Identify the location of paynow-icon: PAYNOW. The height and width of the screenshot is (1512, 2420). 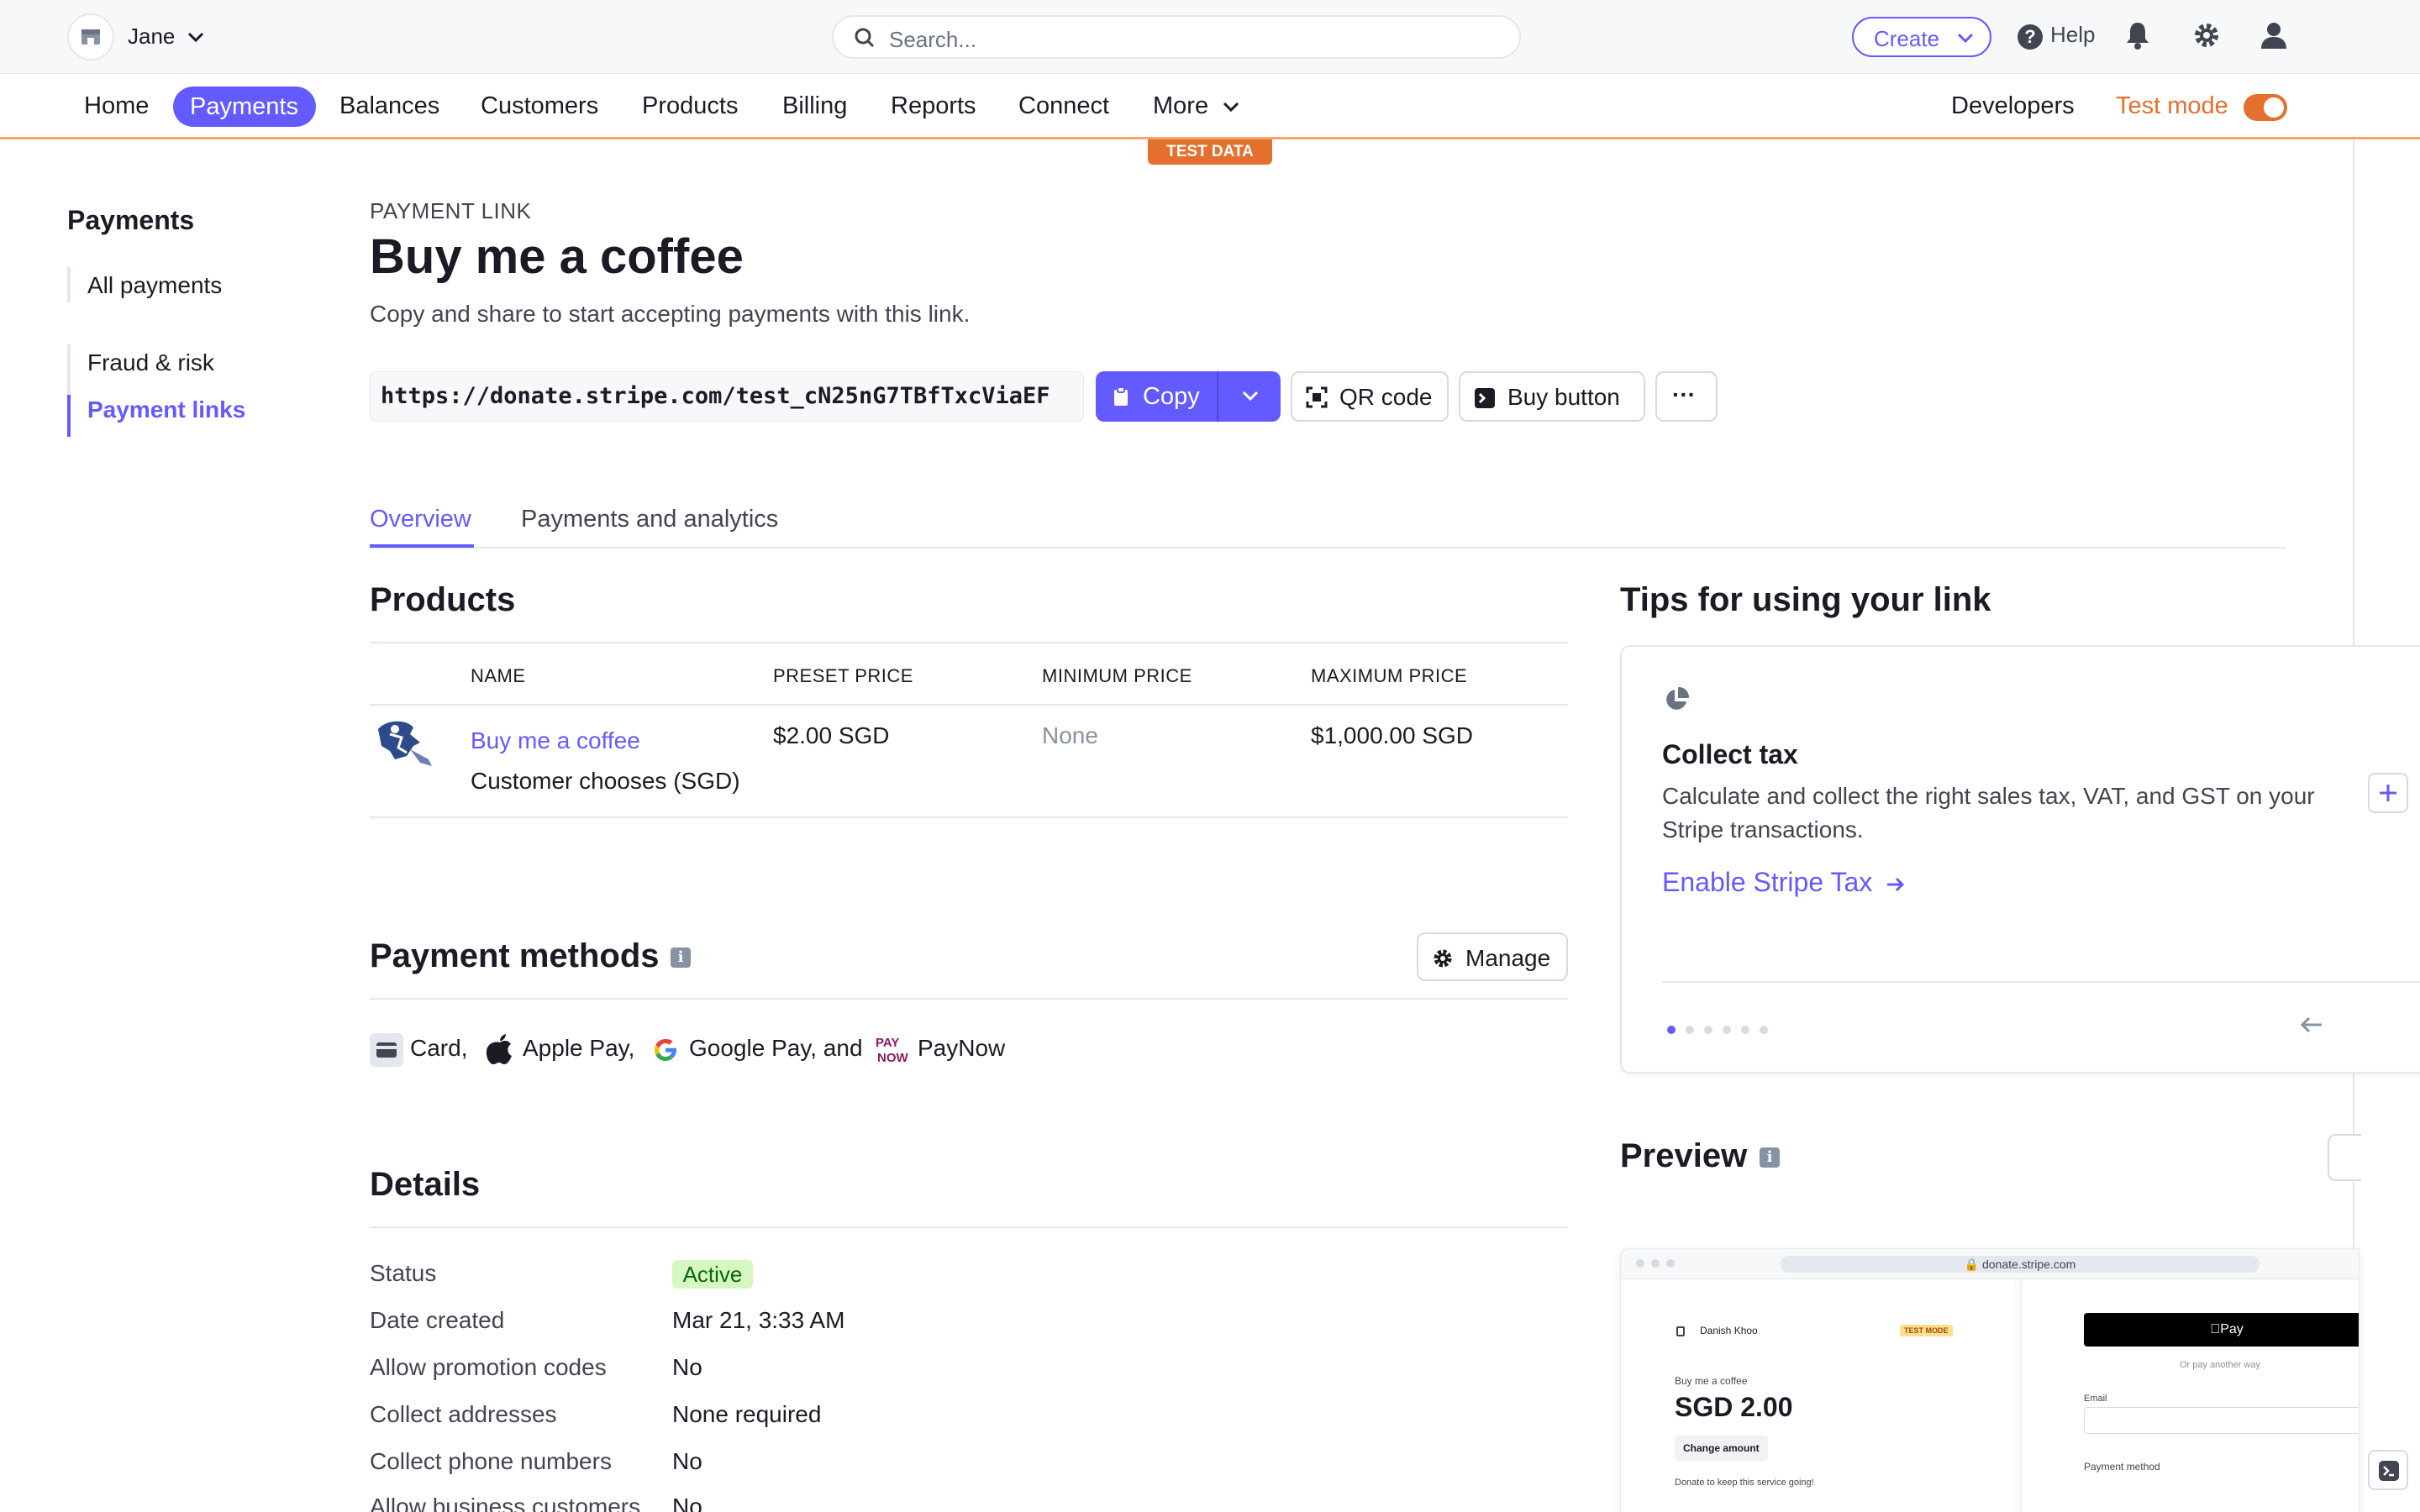
(893, 1050).